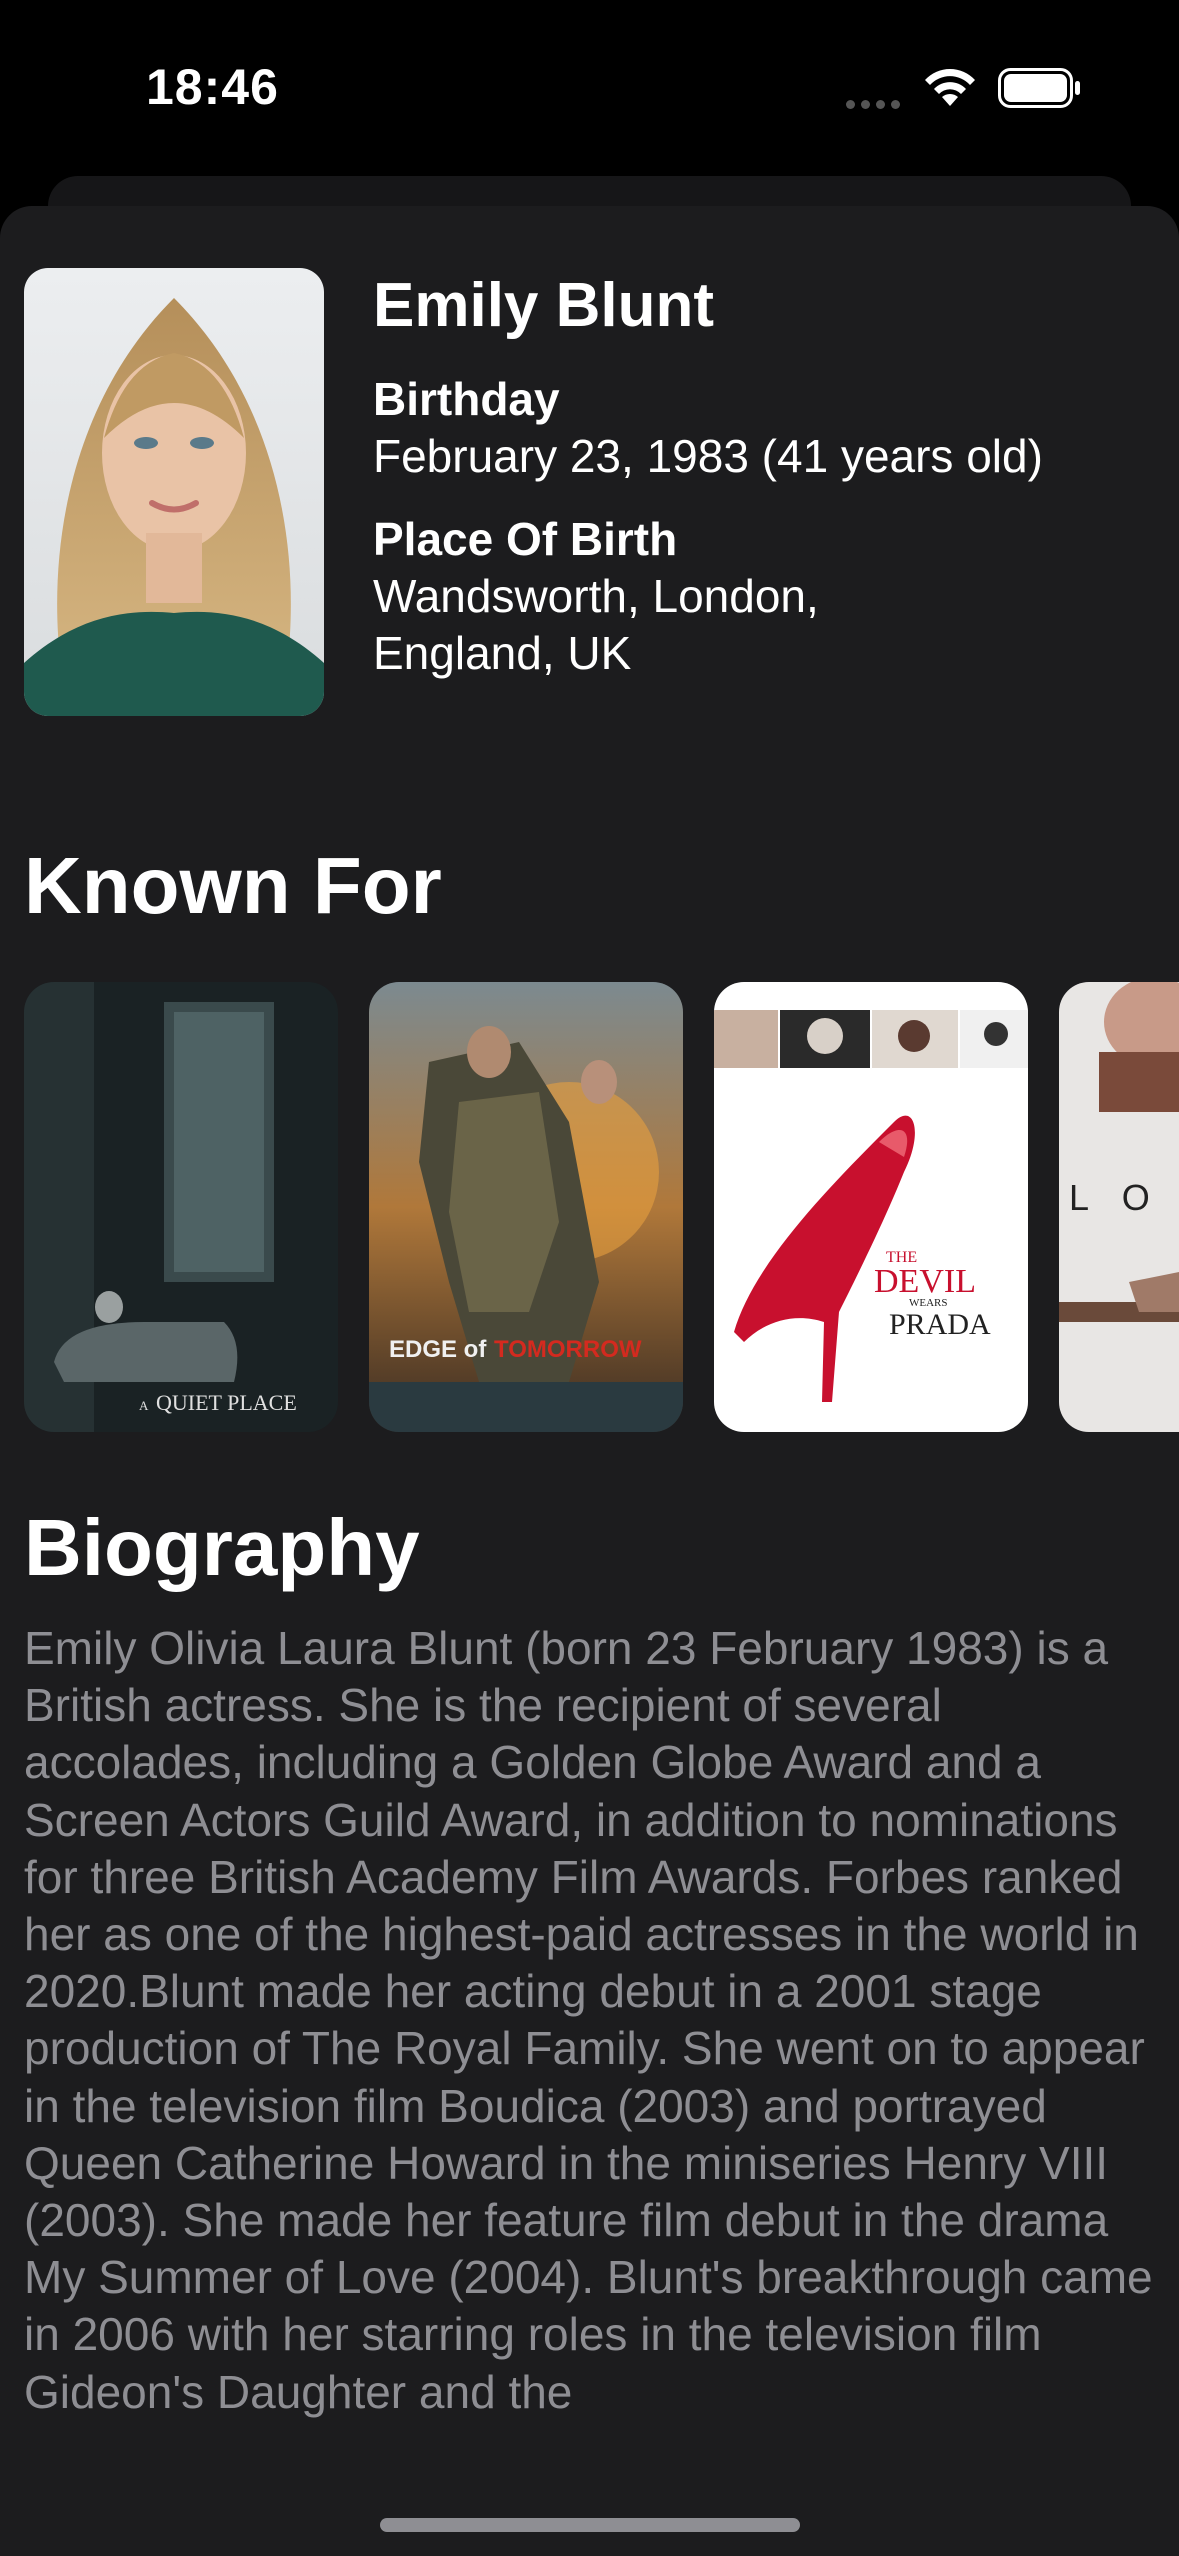  Describe the element at coordinates (590, 2525) in the screenshot. I see `home-indicator` at that location.